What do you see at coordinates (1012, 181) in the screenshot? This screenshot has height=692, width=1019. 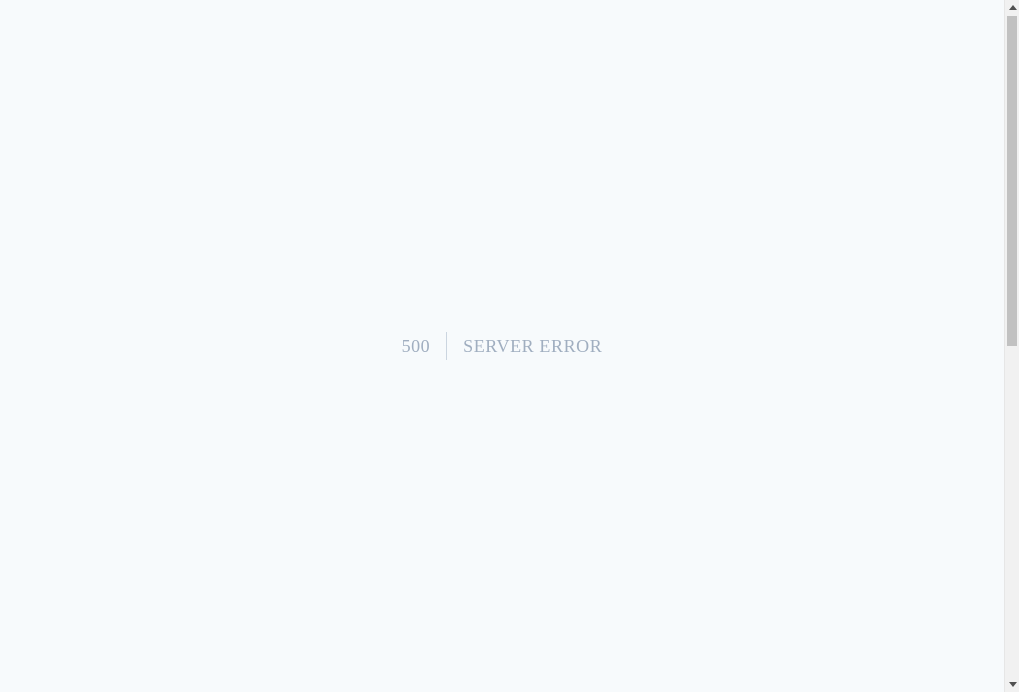 I see `scroll-thumb` at bounding box center [1012, 181].